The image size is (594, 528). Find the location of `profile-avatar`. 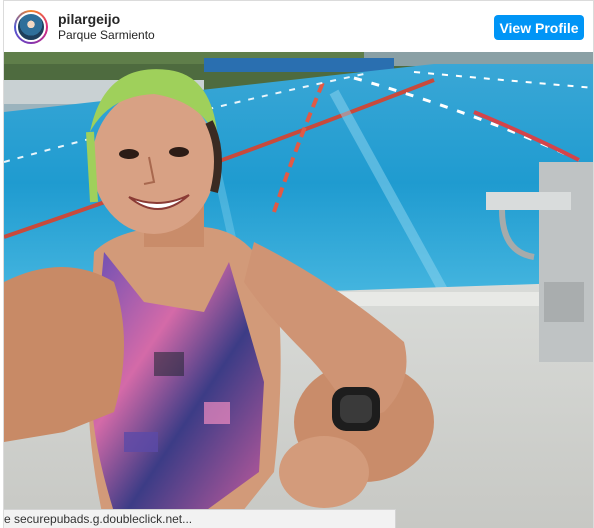

profile-avatar is located at coordinates (31, 27).